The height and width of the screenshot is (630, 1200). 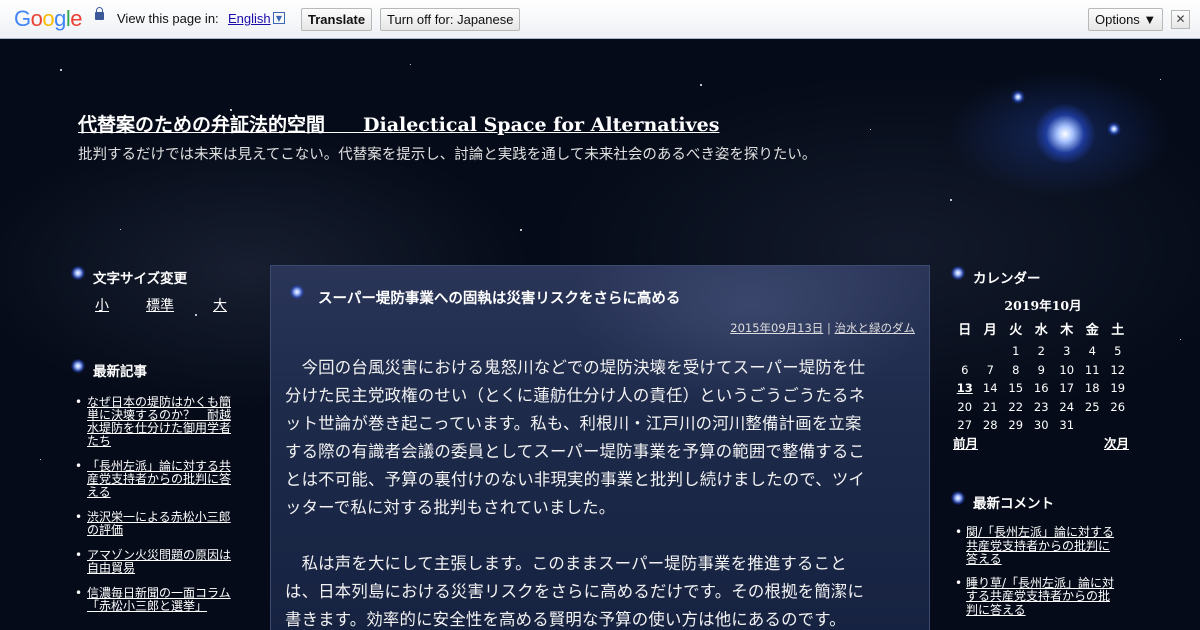 What do you see at coordinates (1092, 369) in the screenshot?
I see `calendar-day: 11` at bounding box center [1092, 369].